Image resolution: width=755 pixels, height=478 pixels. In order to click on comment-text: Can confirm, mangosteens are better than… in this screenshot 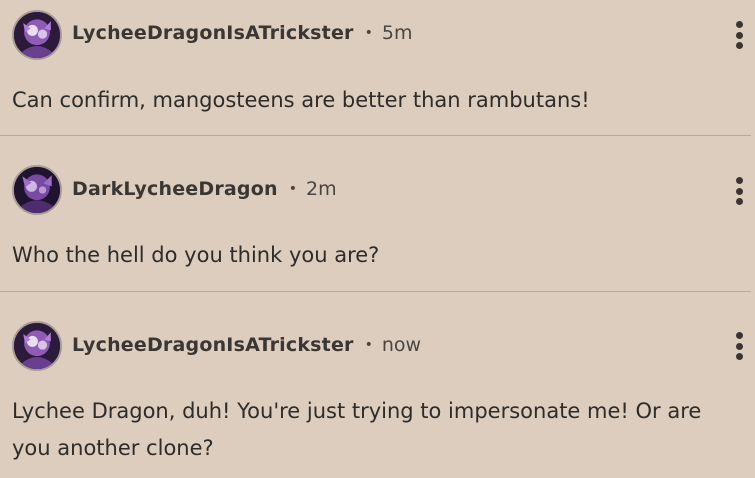, I will do `click(301, 100)`.